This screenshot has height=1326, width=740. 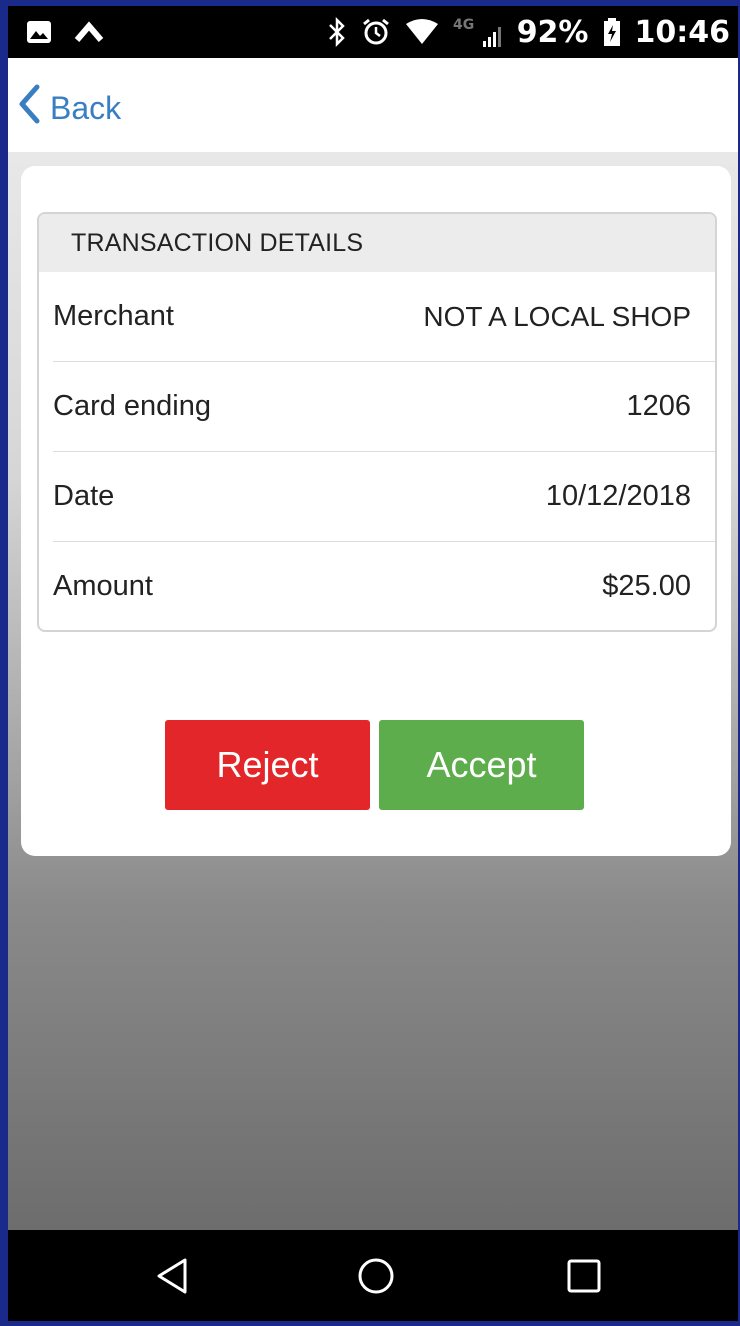 I want to click on amount-label: Amount, so click(x=103, y=586).